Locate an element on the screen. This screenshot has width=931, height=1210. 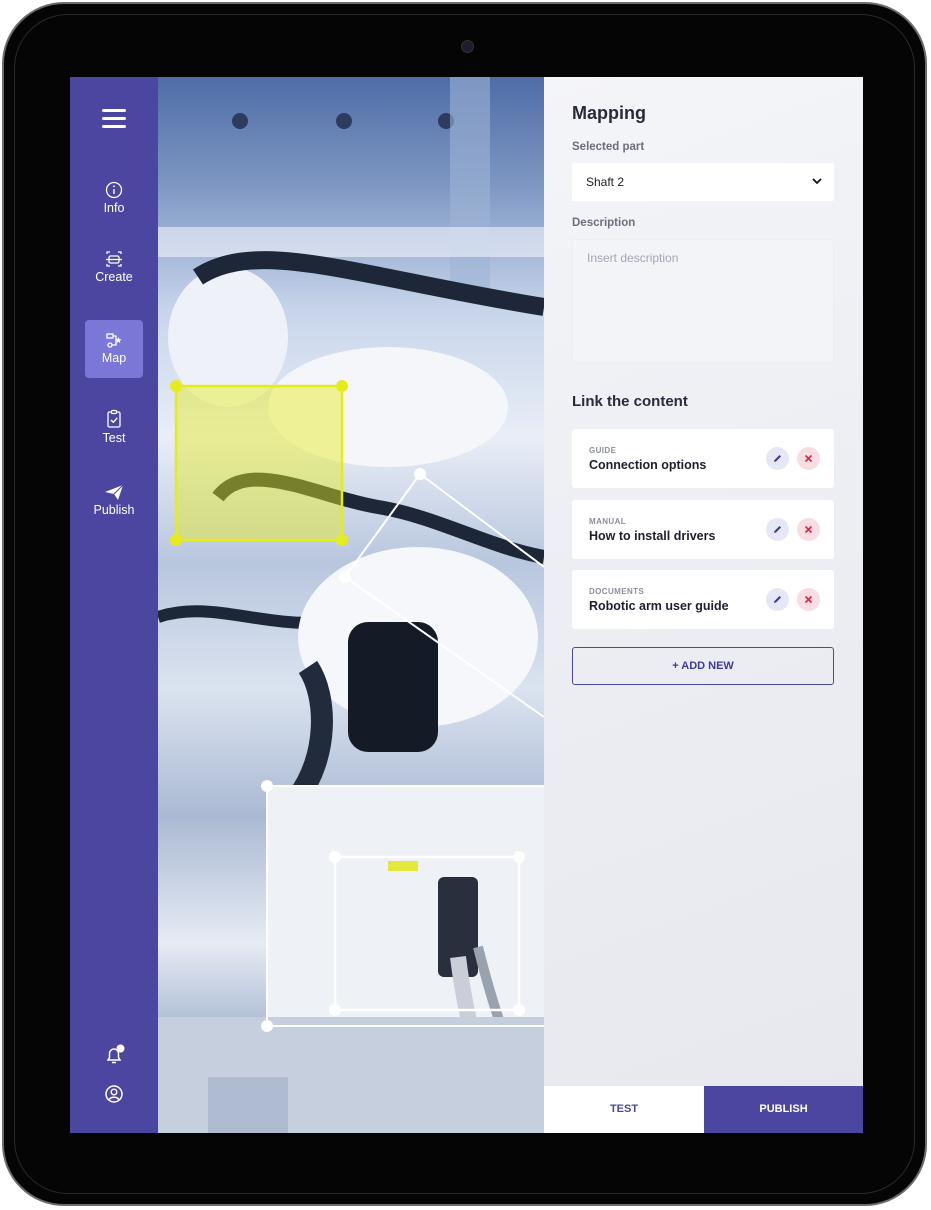
sidebar-item-label: Create is located at coordinates (114, 277).